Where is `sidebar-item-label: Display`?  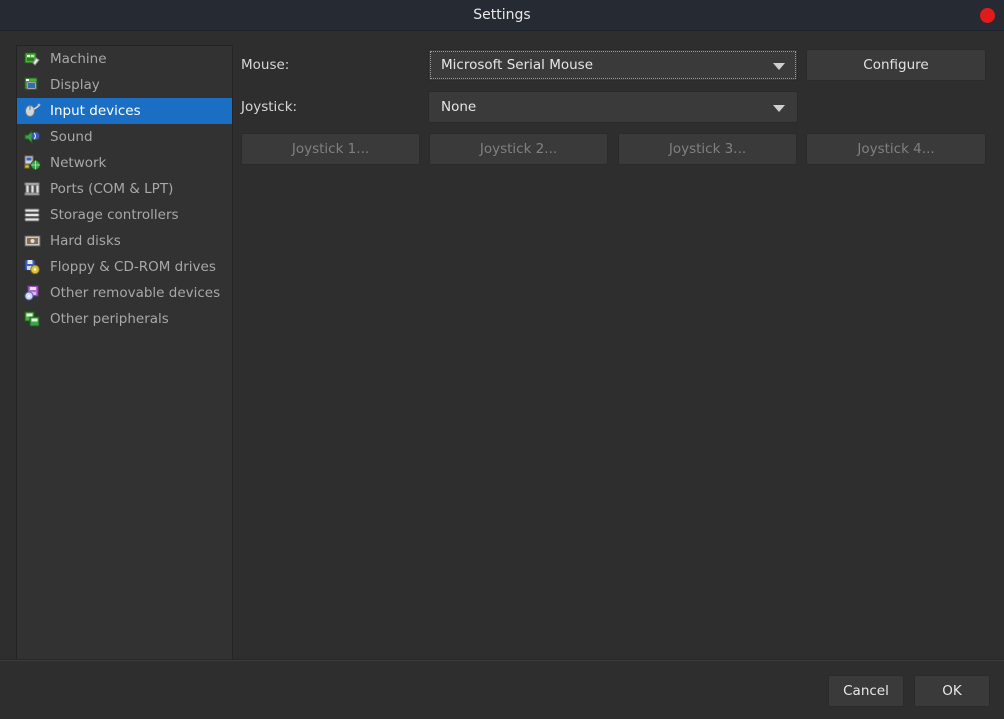
sidebar-item-label: Display is located at coordinates (75, 85).